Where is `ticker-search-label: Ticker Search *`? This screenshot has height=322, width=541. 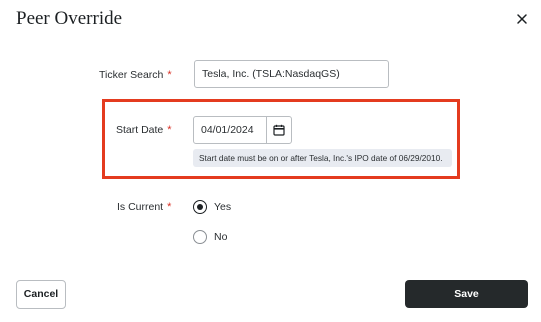 ticker-search-label: Ticker Search * is located at coordinates (135, 75).